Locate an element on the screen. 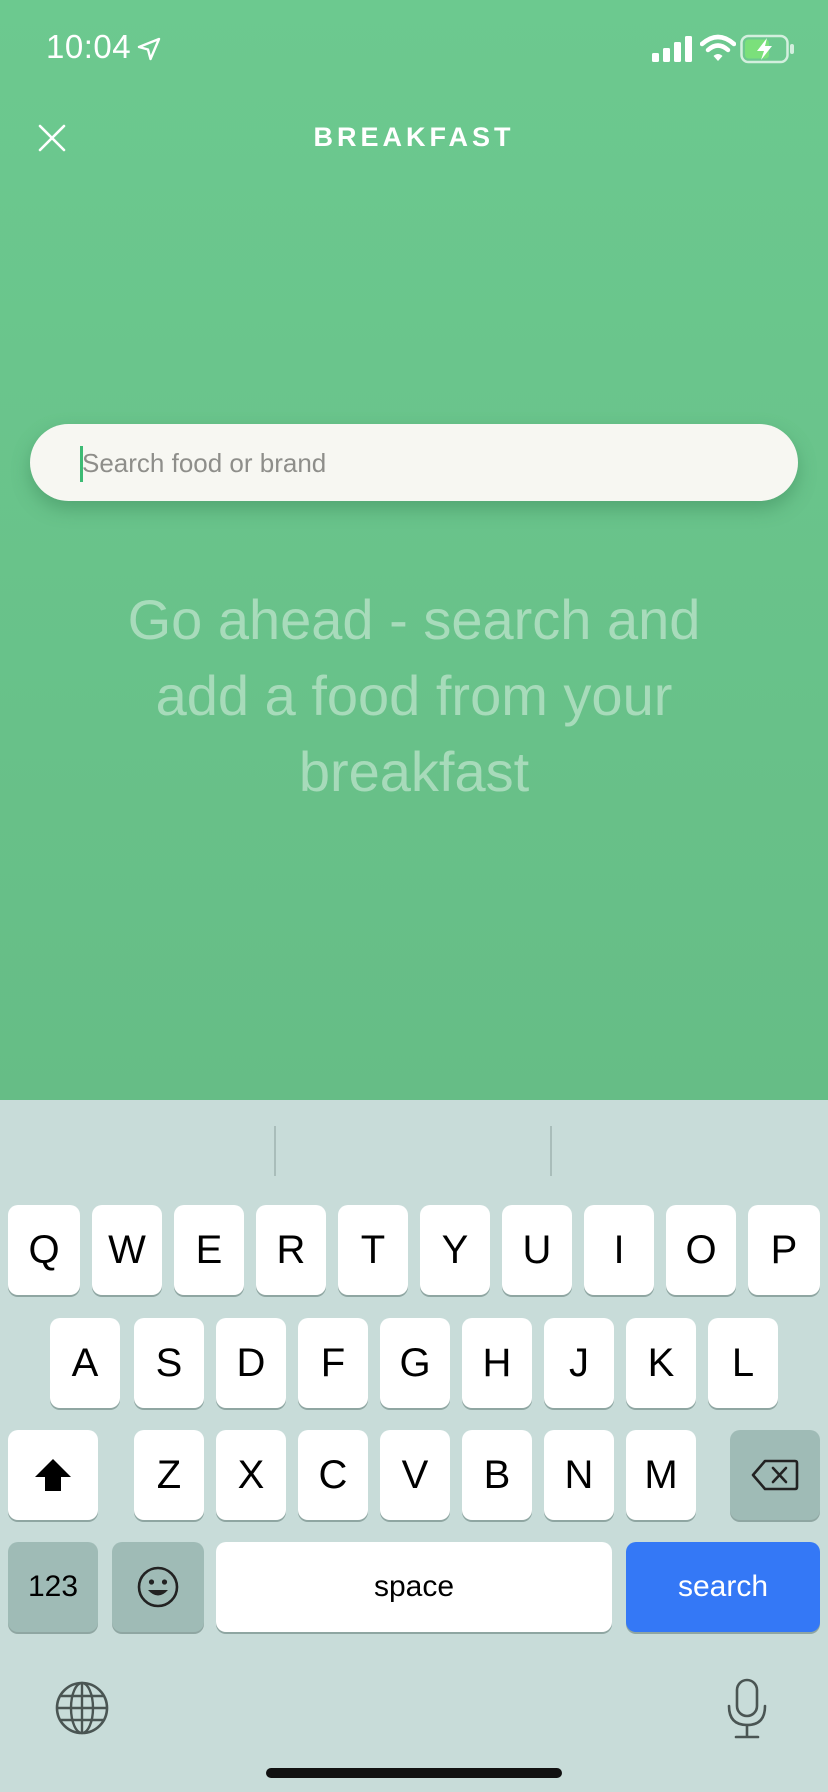 This screenshot has height=1792, width=828. key-d: D is located at coordinates (251, 1363).